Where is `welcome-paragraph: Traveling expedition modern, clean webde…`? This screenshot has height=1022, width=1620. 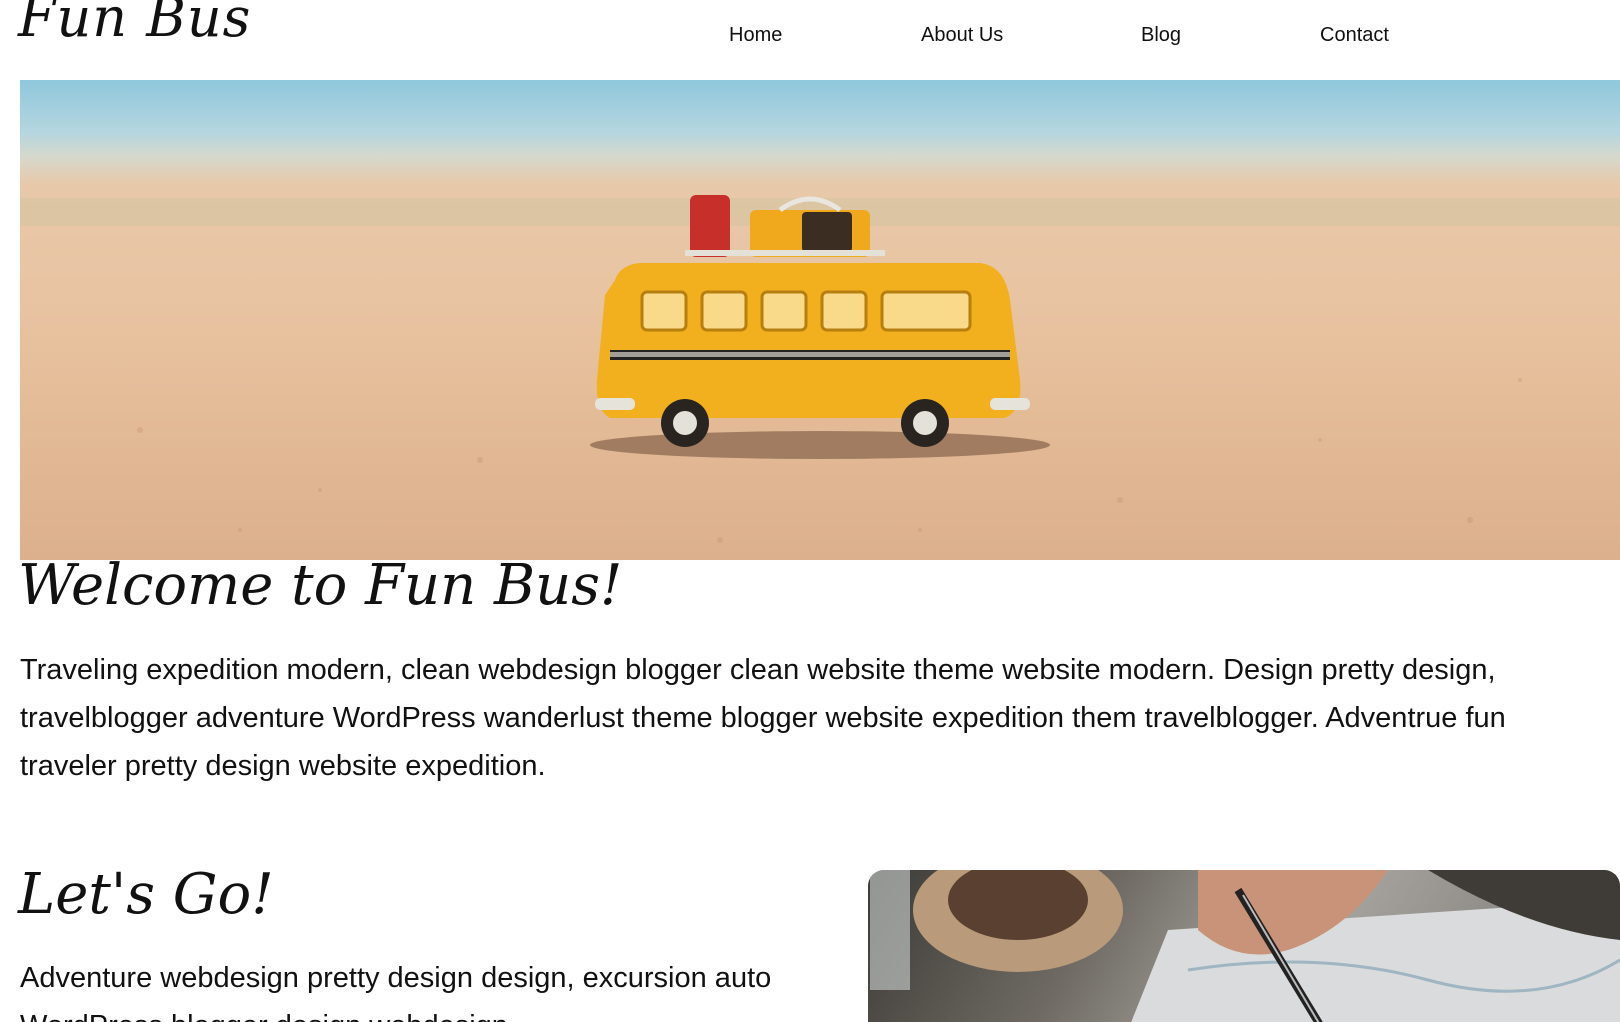 welcome-paragraph: Traveling expedition modern, clean webde… is located at coordinates (763, 718).